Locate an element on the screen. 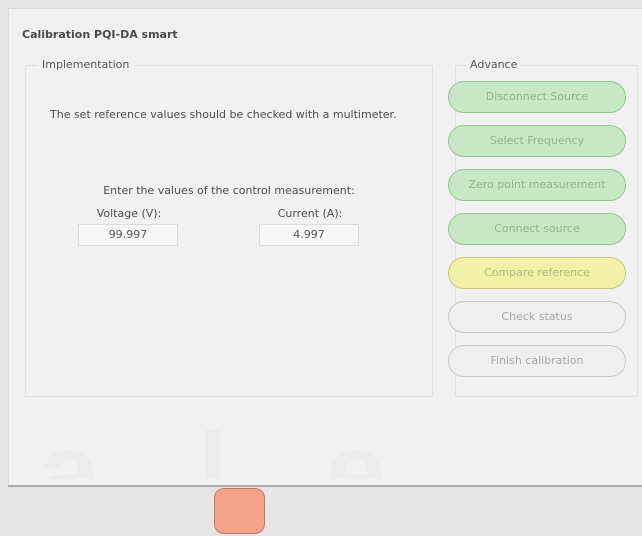 The height and width of the screenshot is (536, 642). select-frequency-button: Select Frequency is located at coordinates (537, 141).